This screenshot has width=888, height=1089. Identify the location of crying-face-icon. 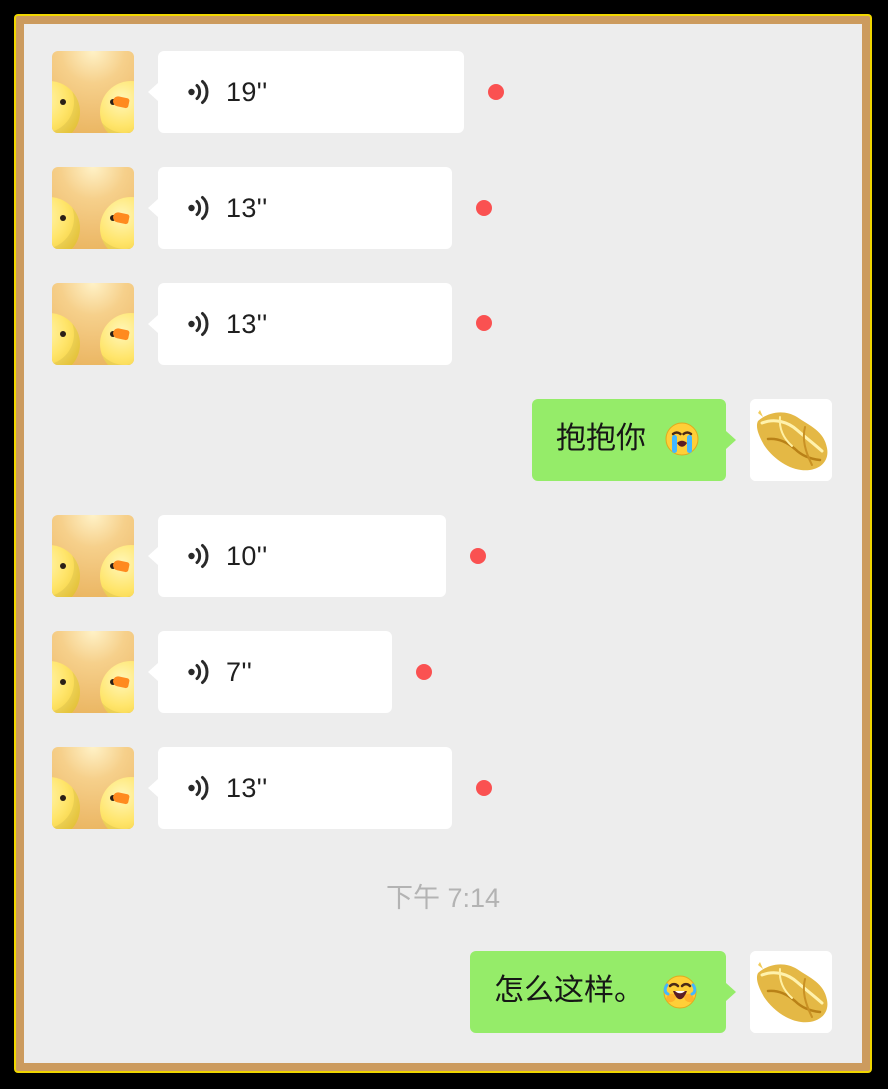
(682, 439).